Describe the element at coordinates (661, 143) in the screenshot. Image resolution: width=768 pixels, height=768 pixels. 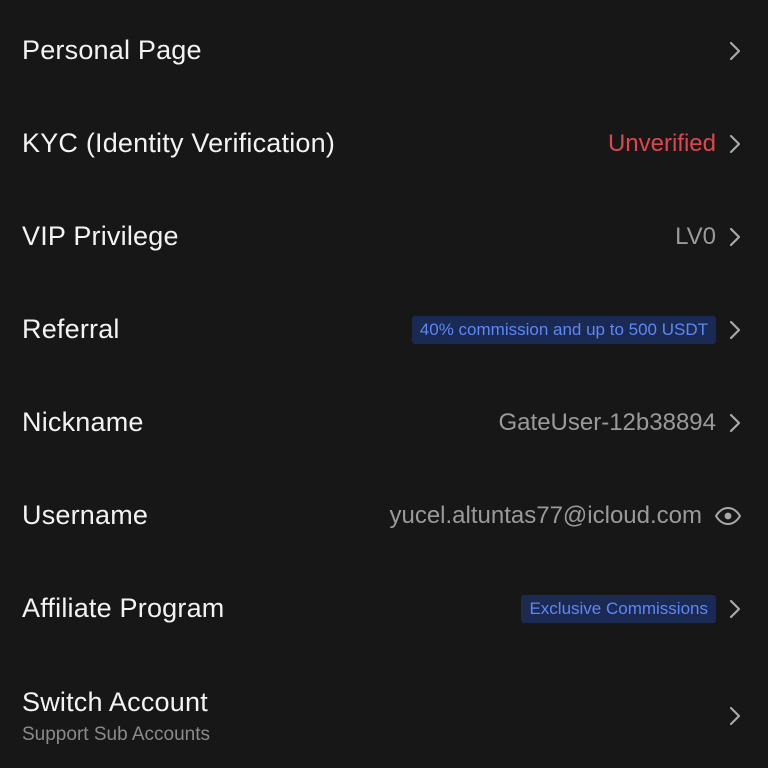
I see `kyc-status-value: Unverified` at that location.